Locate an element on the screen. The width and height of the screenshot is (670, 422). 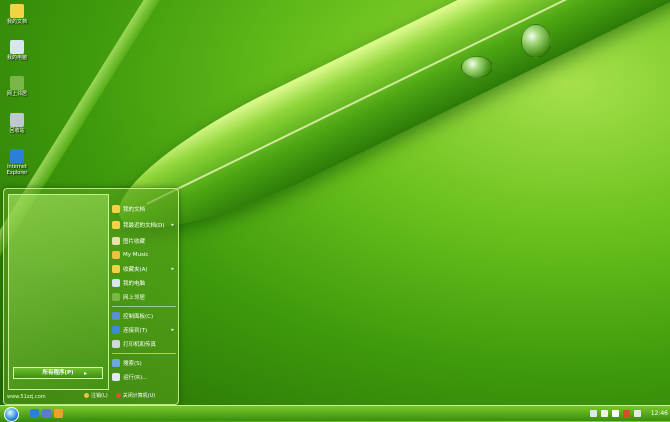
desktop-icon-ie: Internet Explorer is located at coordinates (17, 162).